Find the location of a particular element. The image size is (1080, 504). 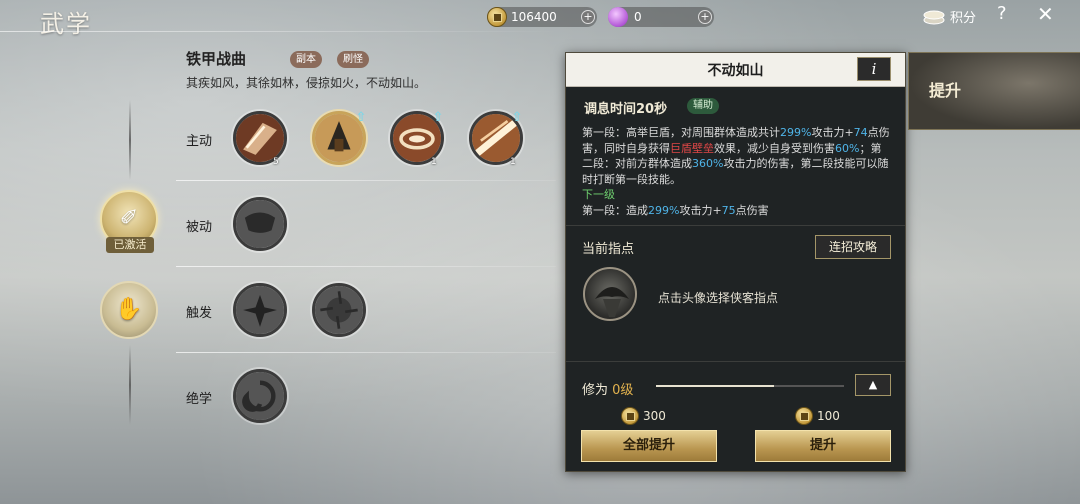

label-trigger: 触发 is located at coordinates (199, 313).